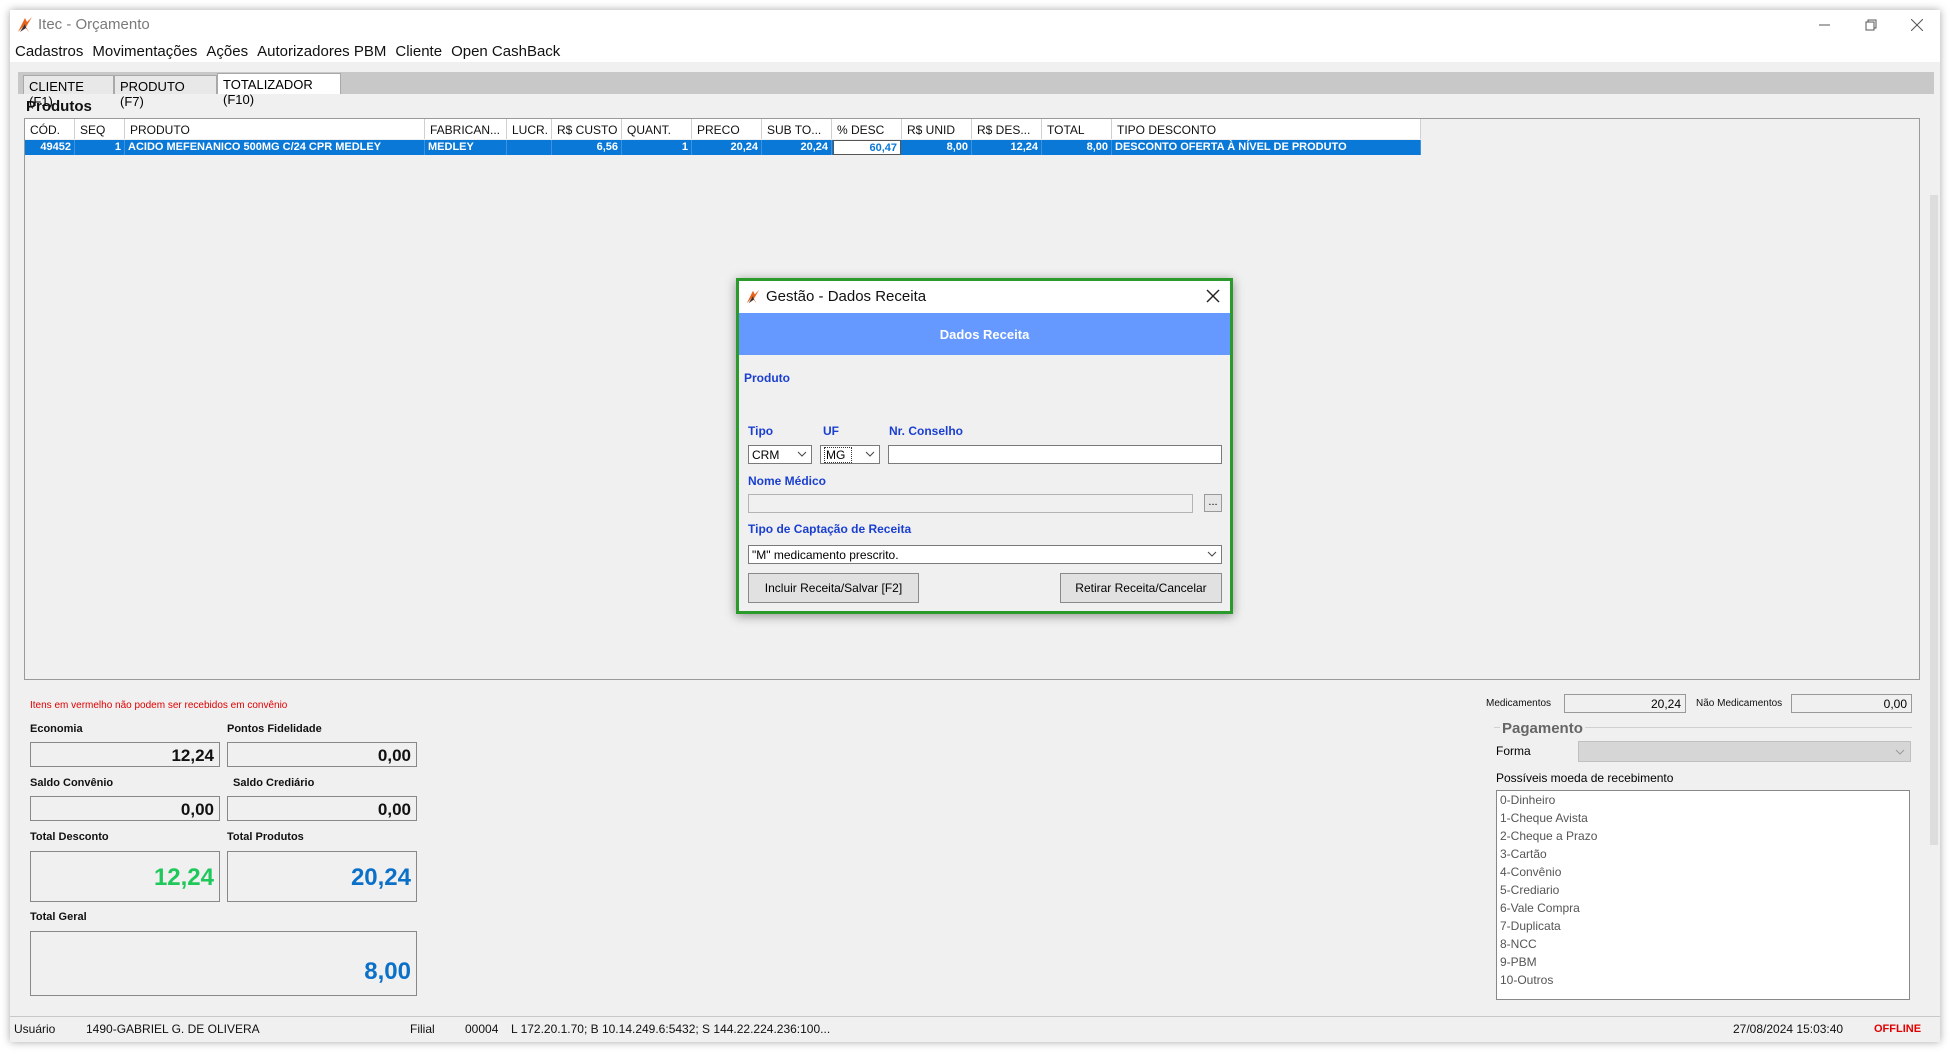  I want to click on uf-label: UF, so click(831, 431).